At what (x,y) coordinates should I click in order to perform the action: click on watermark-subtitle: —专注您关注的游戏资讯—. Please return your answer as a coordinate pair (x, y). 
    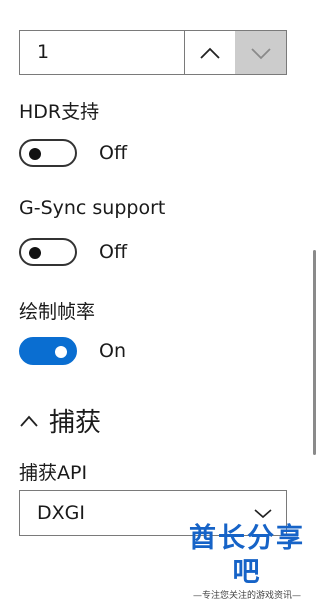
    Looking at the image, I should click on (246, 596).